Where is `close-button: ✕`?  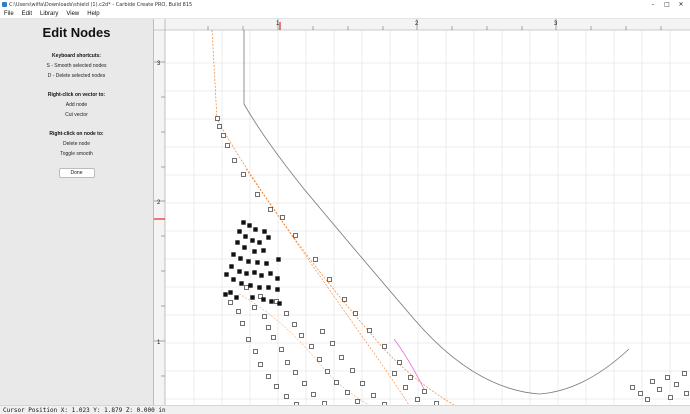
close-button: ✕ is located at coordinates (681, 4).